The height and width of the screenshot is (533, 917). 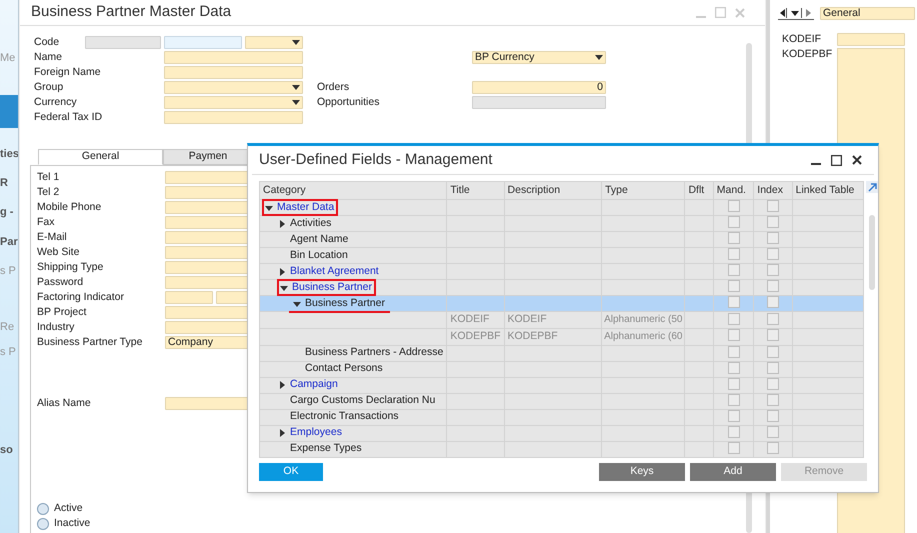 What do you see at coordinates (62, 312) in the screenshot?
I see `field-label: BP Project` at bounding box center [62, 312].